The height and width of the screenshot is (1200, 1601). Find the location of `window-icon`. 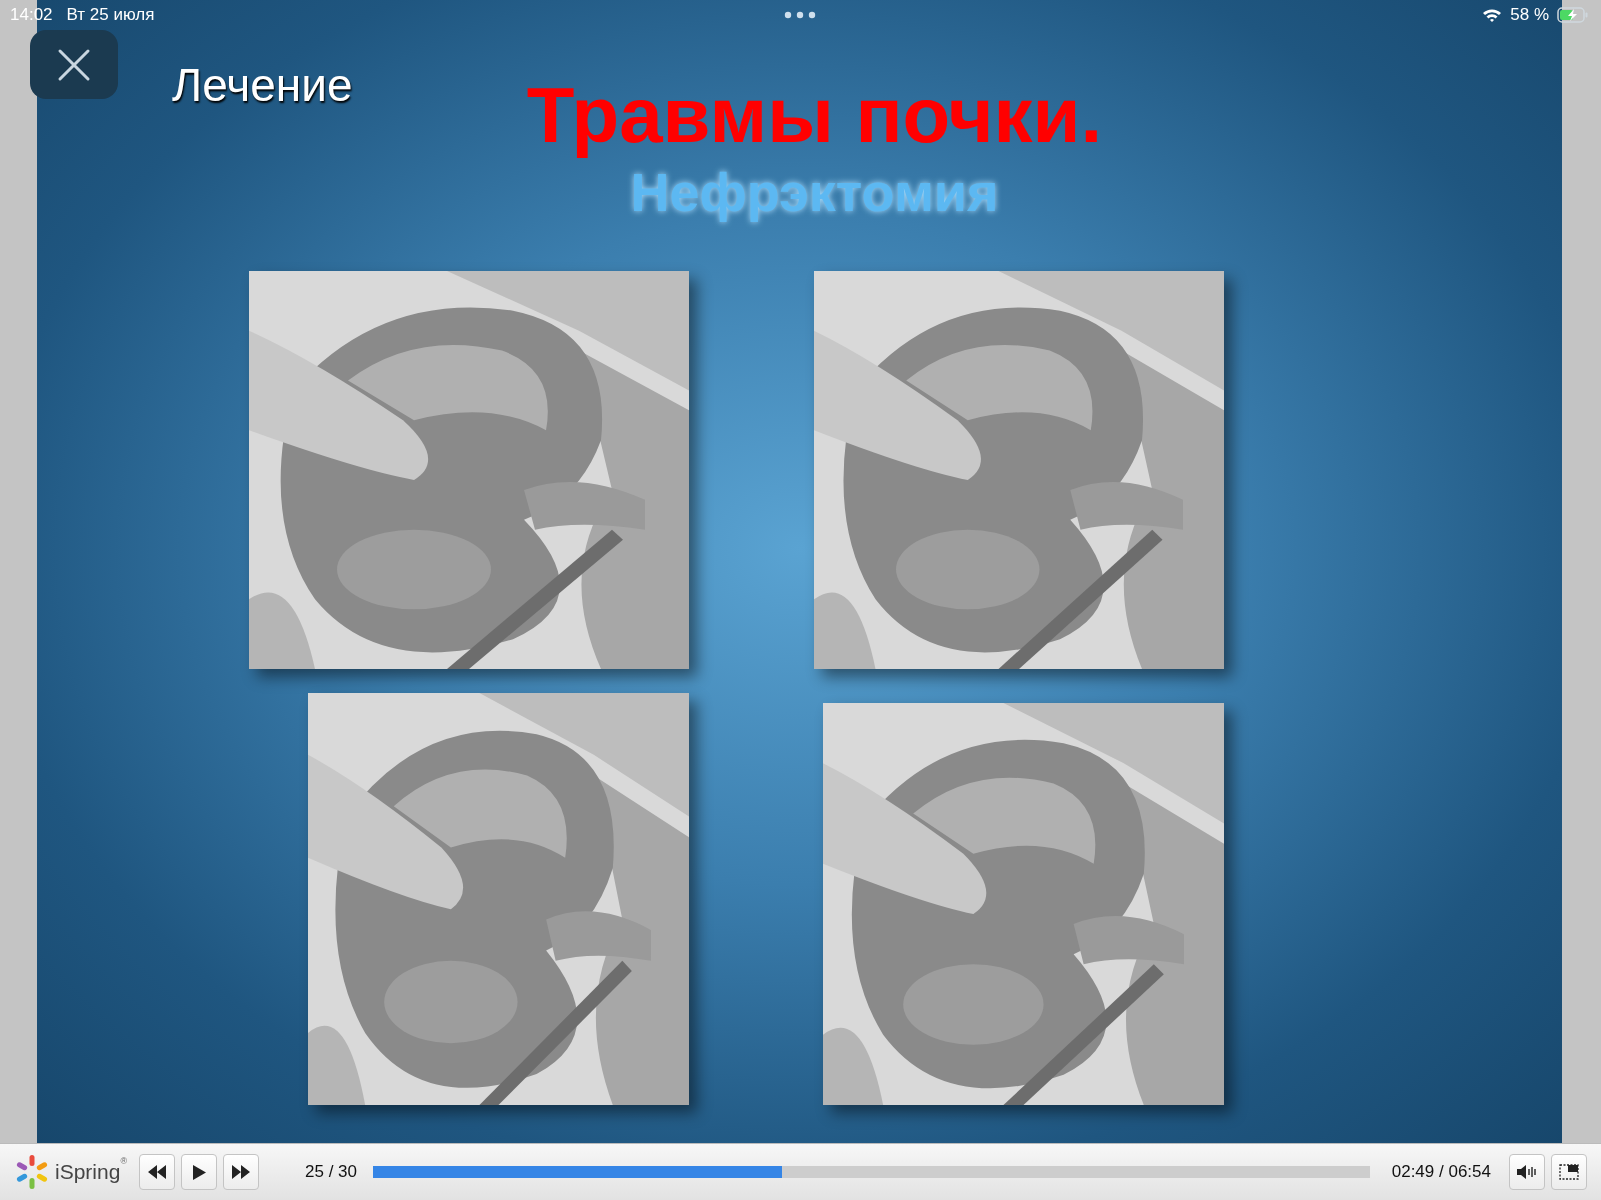

window-icon is located at coordinates (1569, 1172).